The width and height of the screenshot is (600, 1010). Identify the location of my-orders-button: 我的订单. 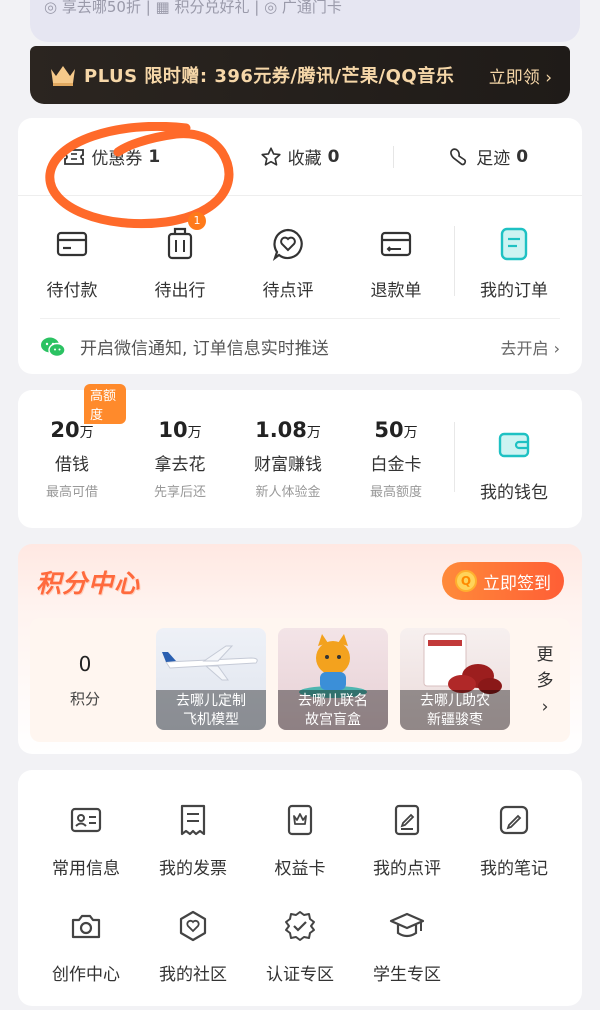
(514, 269).